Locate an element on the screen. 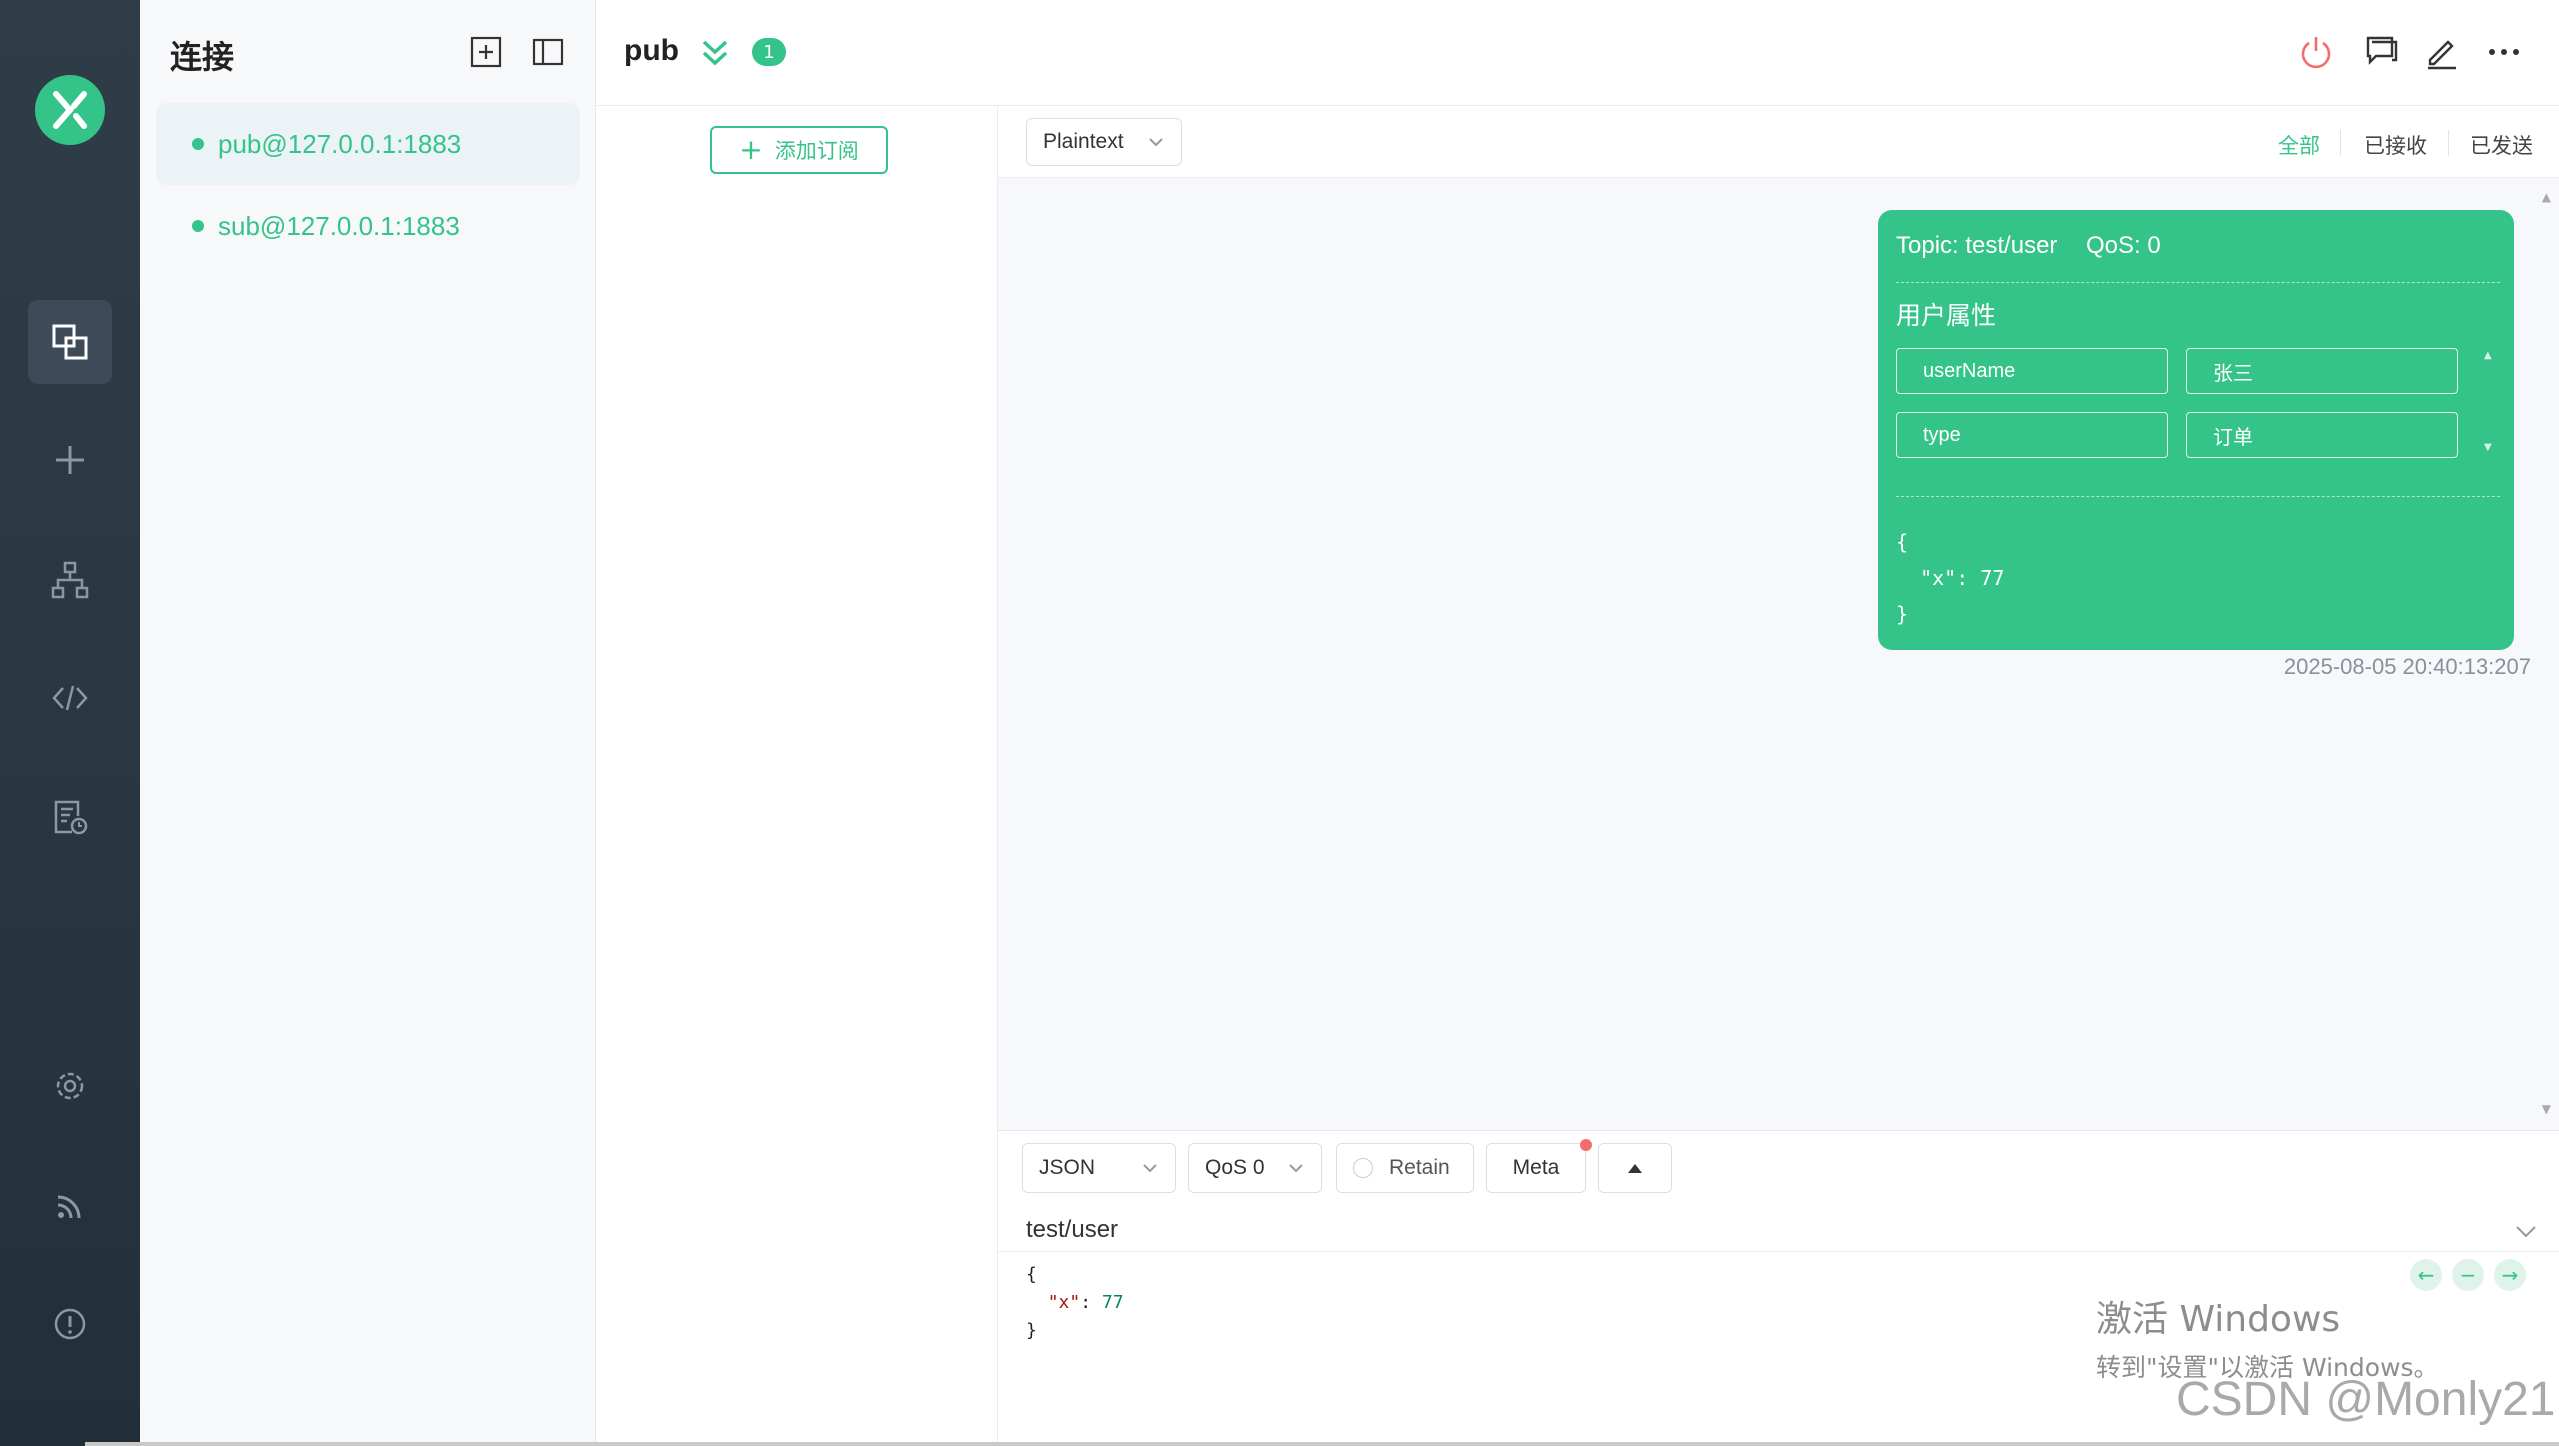 Image resolution: width=2559 pixels, height=1446 pixels. rail-connections-icon is located at coordinates (70, 342).